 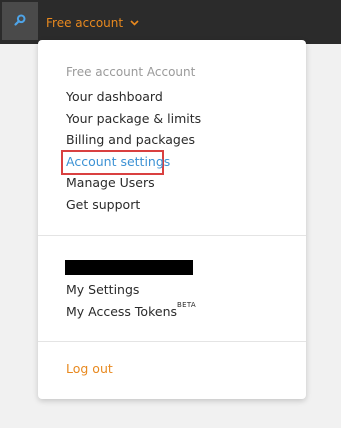 I want to click on account-switcher-label: Free account, so click(x=85, y=23).